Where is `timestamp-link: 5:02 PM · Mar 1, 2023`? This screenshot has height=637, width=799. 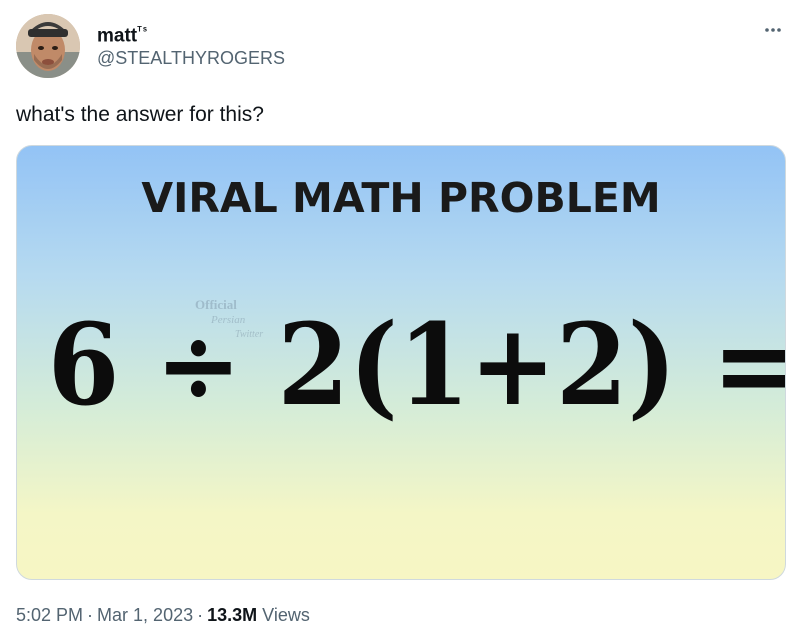 timestamp-link: 5:02 PM · Mar 1, 2023 is located at coordinates (104, 615).